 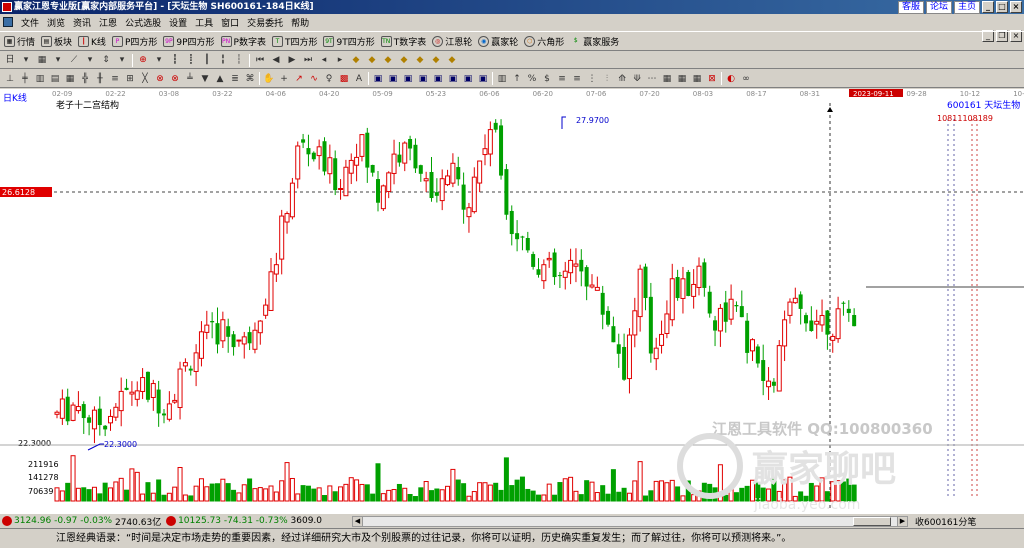 What do you see at coordinates (356, 60) in the screenshot?
I see `diamond-a-icon: ◆` at bounding box center [356, 60].